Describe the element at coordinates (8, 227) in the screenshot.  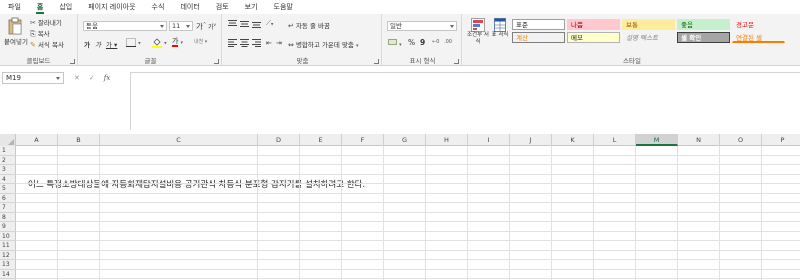
I see `row-header: 9` at that location.